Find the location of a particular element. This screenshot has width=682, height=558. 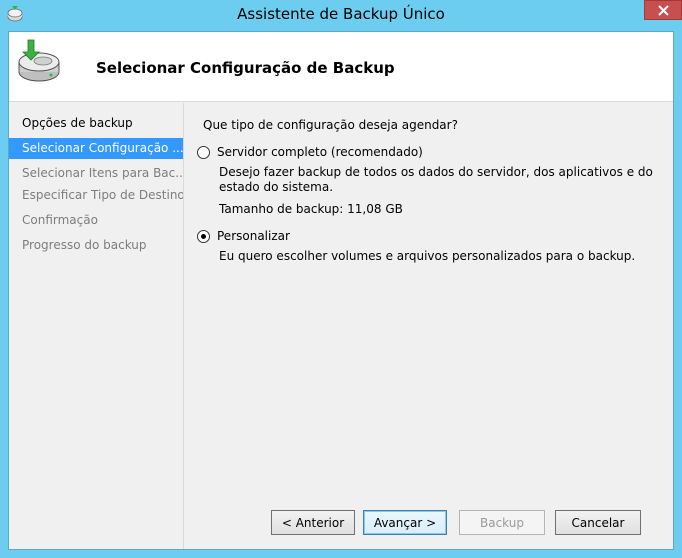

title-bar: Assistente de Backup Único is located at coordinates (341, 15).